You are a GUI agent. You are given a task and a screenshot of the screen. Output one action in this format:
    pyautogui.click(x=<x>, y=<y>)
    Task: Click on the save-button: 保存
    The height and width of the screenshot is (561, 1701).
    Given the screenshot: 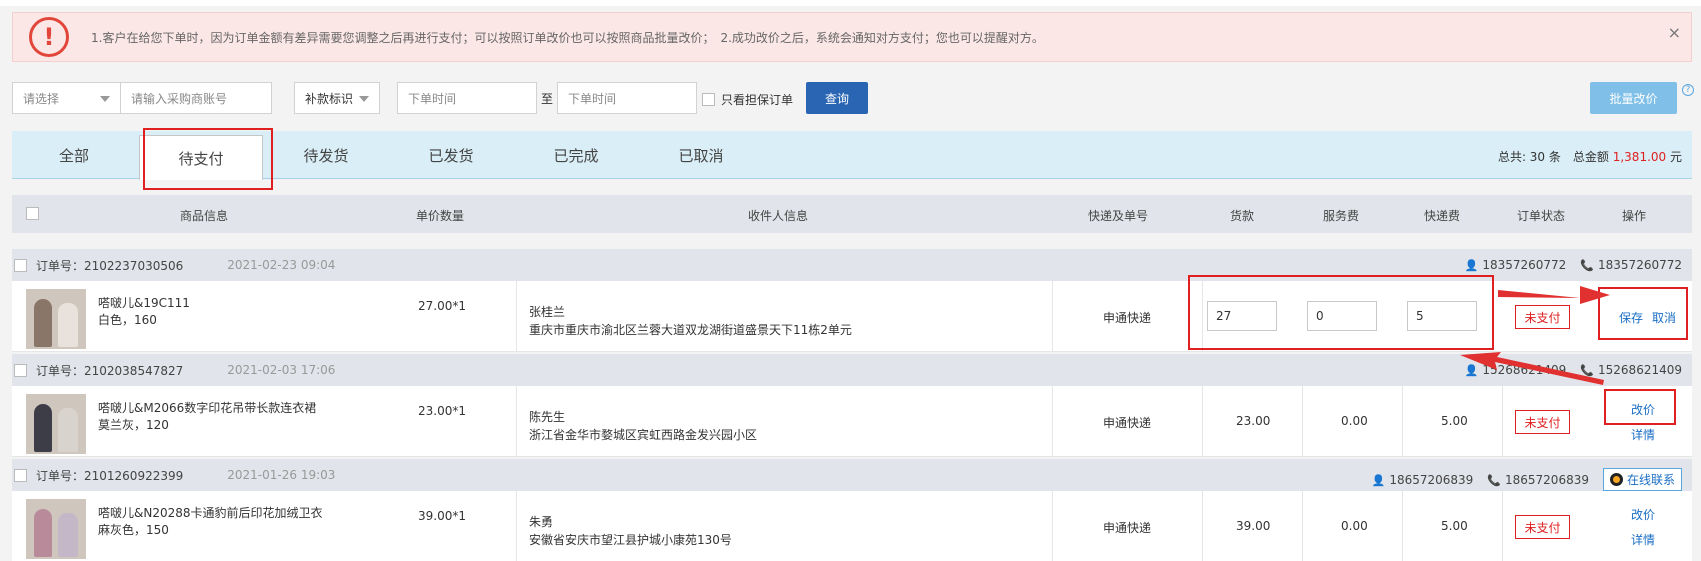 What is the action you would take?
    pyautogui.click(x=1631, y=317)
    